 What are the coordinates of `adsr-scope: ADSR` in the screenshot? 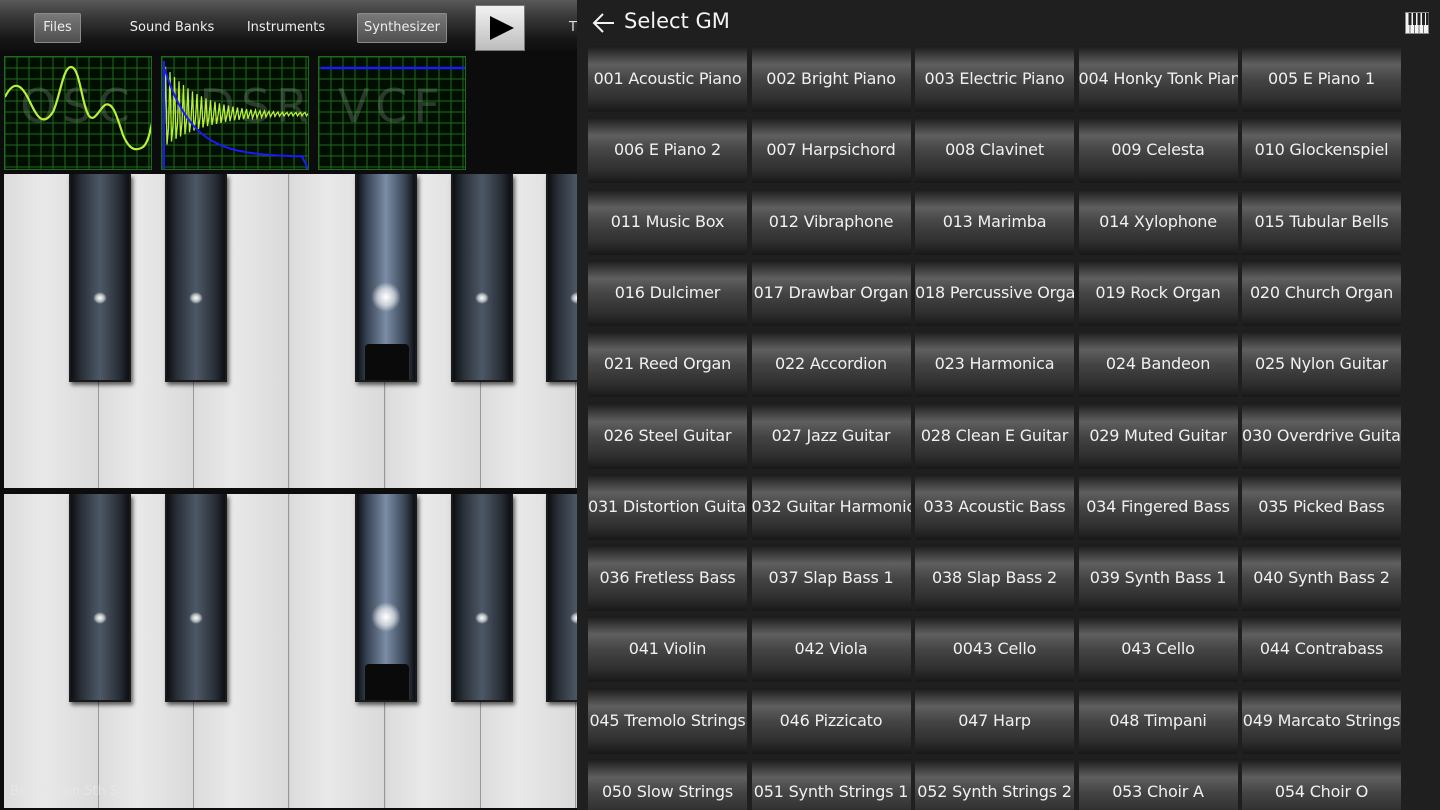 It's located at (235, 113).